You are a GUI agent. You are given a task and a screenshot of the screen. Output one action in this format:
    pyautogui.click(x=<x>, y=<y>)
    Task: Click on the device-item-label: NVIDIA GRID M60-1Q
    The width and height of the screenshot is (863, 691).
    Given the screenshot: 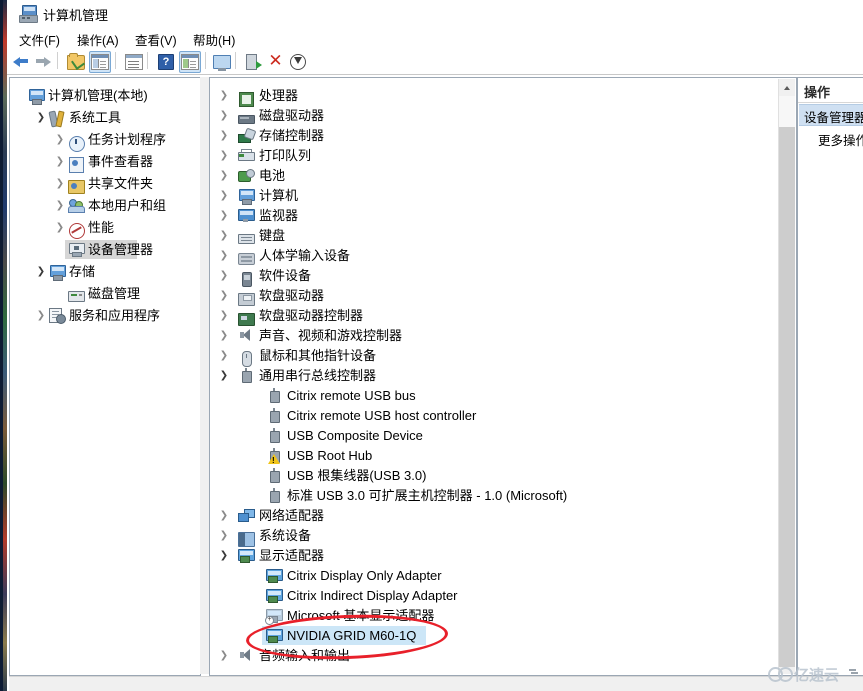 What is the action you would take?
    pyautogui.click(x=352, y=635)
    